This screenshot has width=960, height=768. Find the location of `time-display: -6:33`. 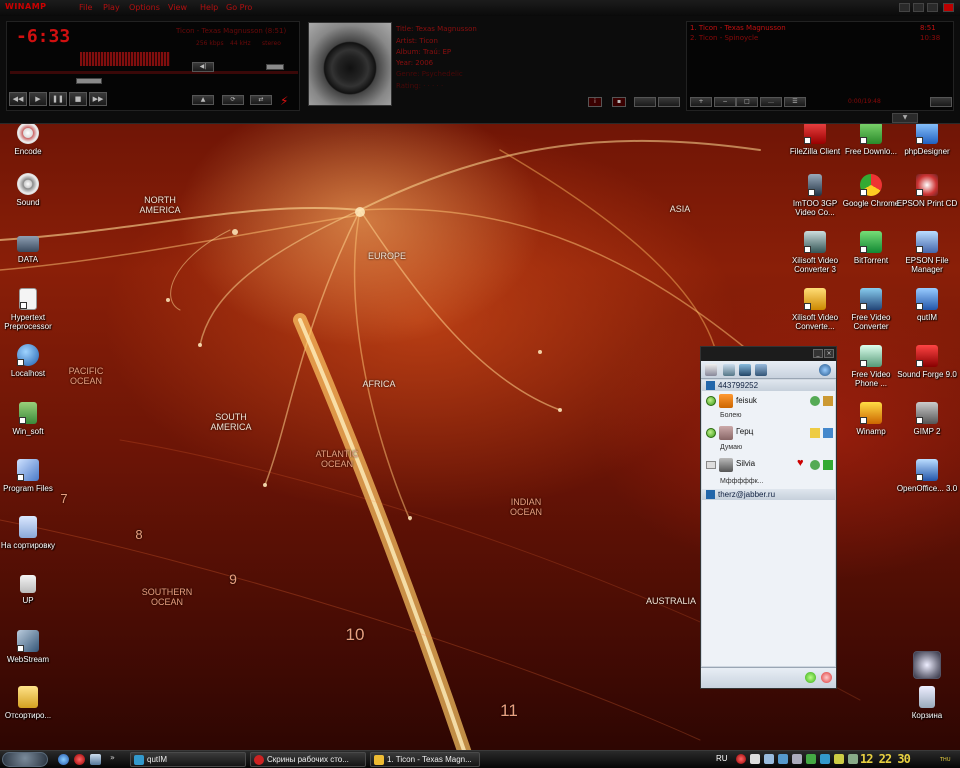

time-display: -6:33 is located at coordinates (43, 36).